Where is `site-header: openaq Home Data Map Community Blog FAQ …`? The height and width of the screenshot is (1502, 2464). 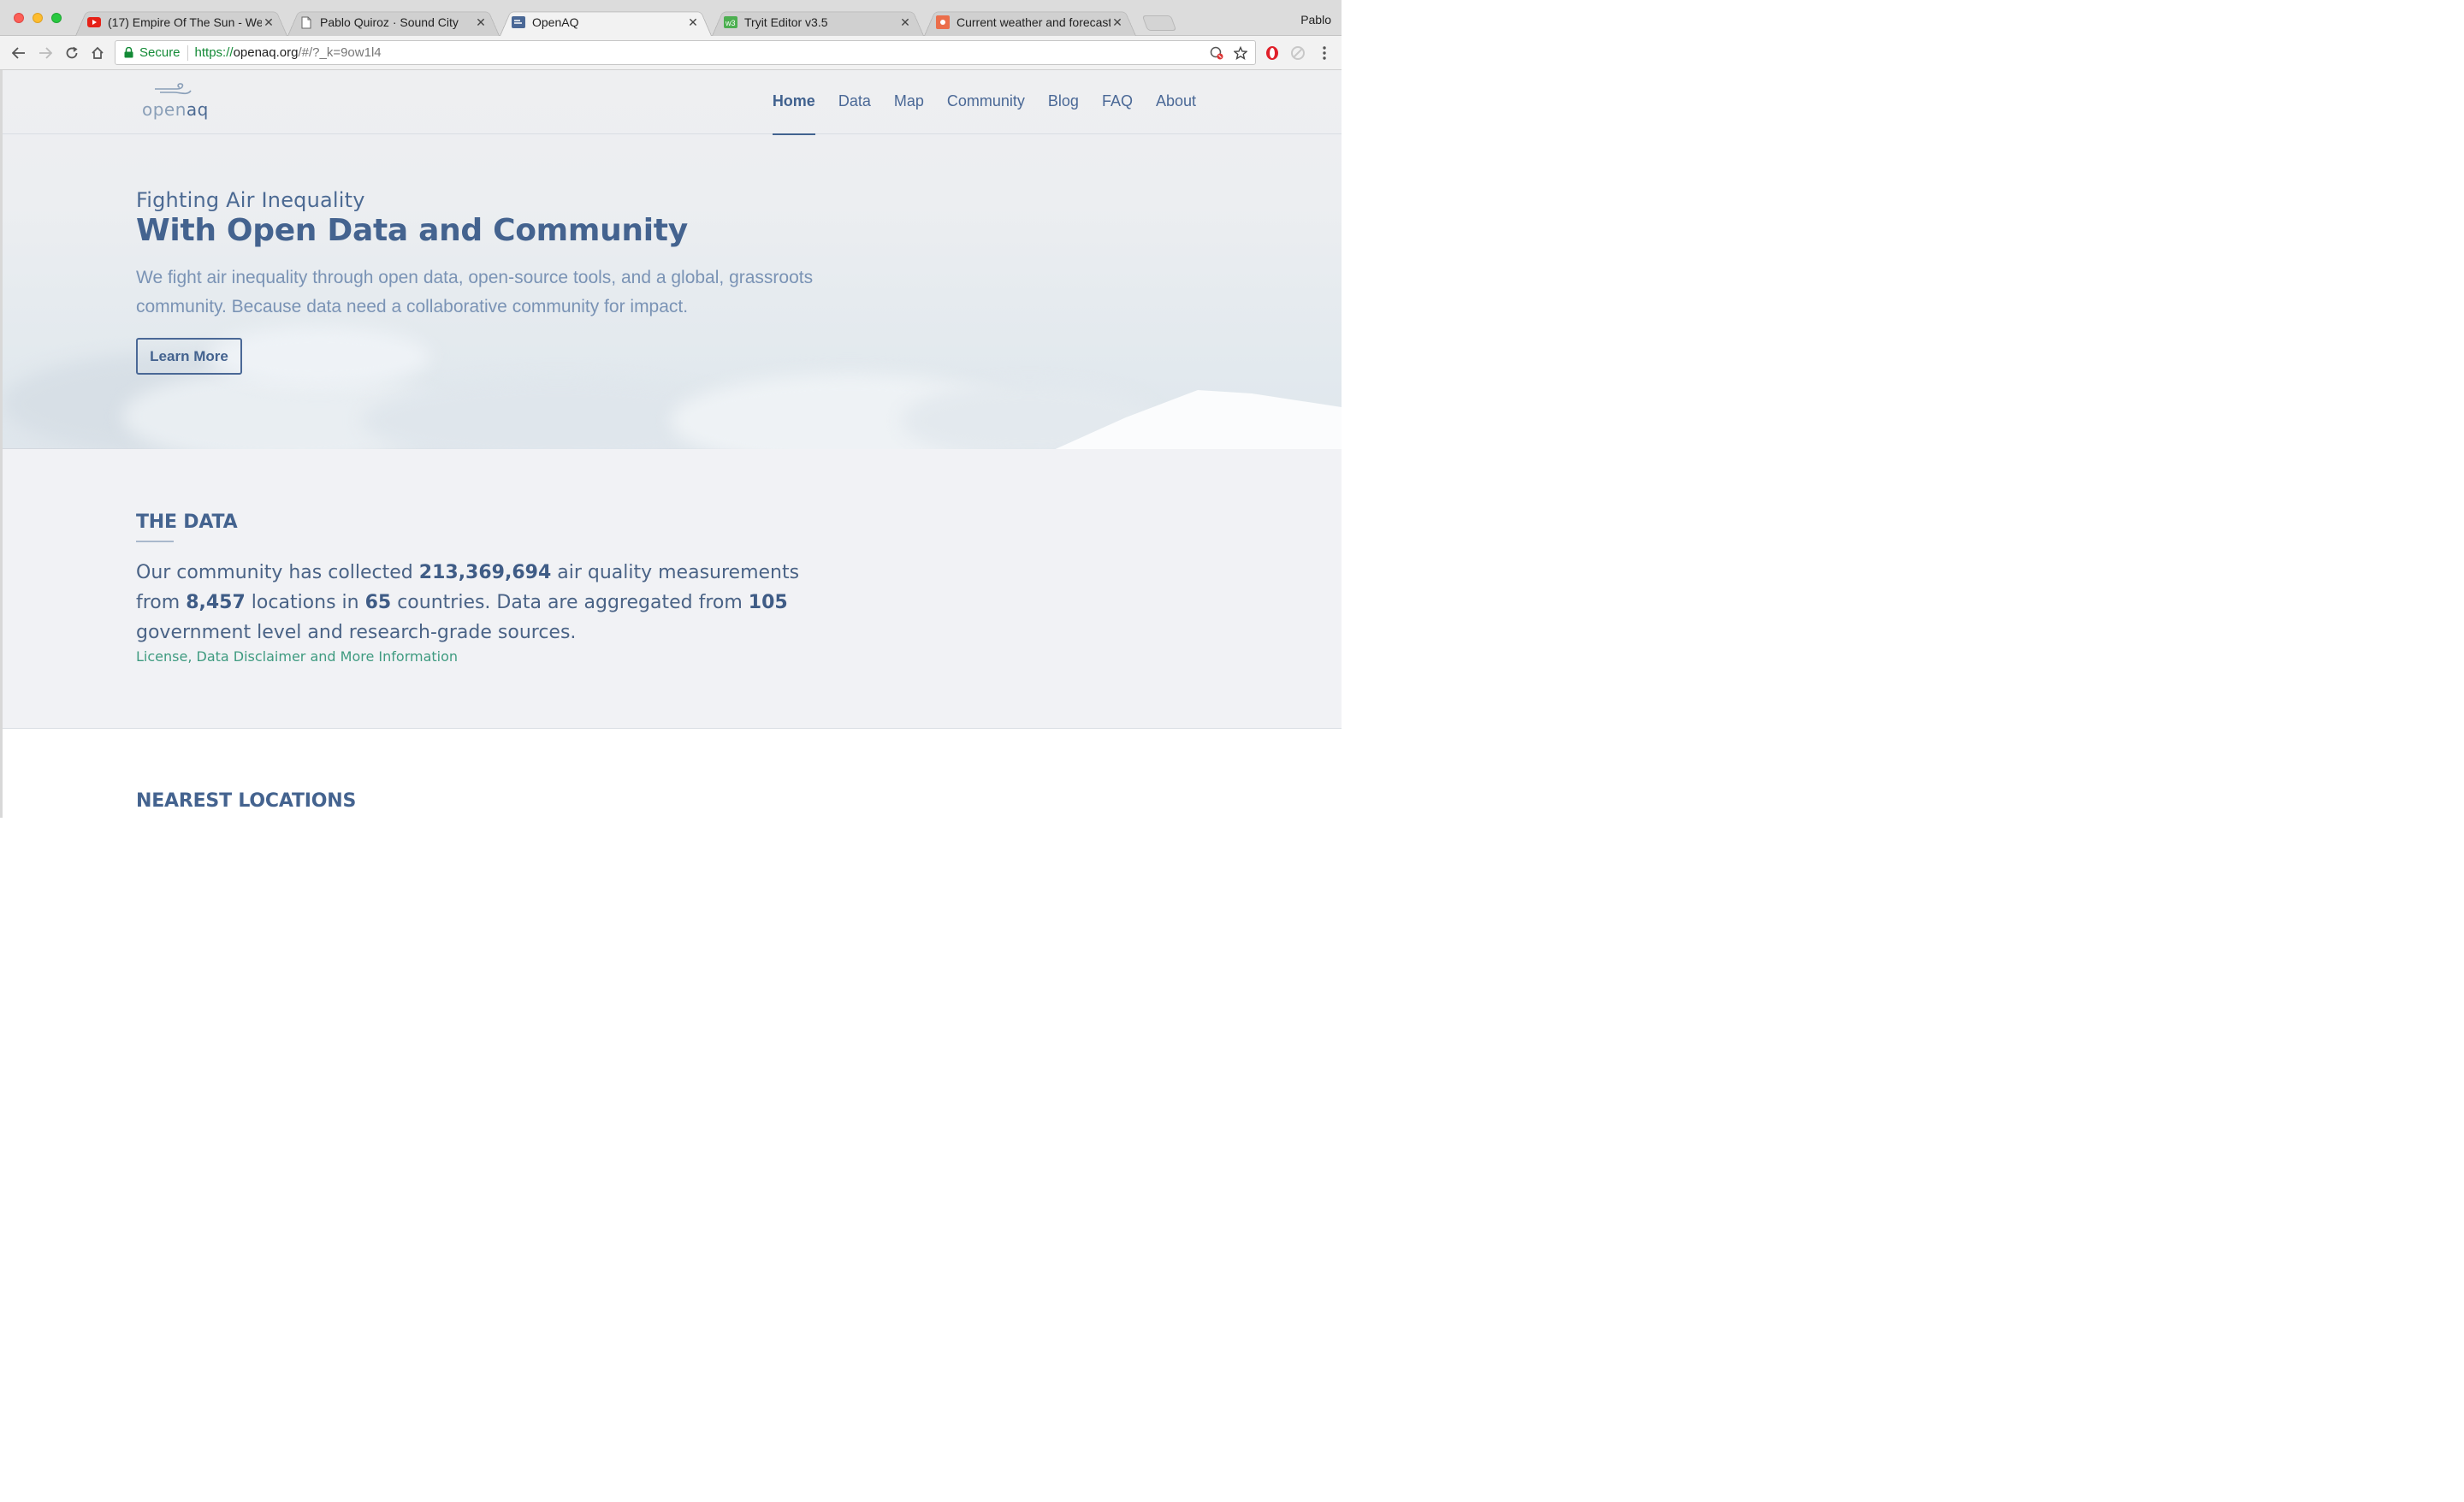 site-header: openaq Home Data Map Community Blog FAQ … is located at coordinates (672, 102).